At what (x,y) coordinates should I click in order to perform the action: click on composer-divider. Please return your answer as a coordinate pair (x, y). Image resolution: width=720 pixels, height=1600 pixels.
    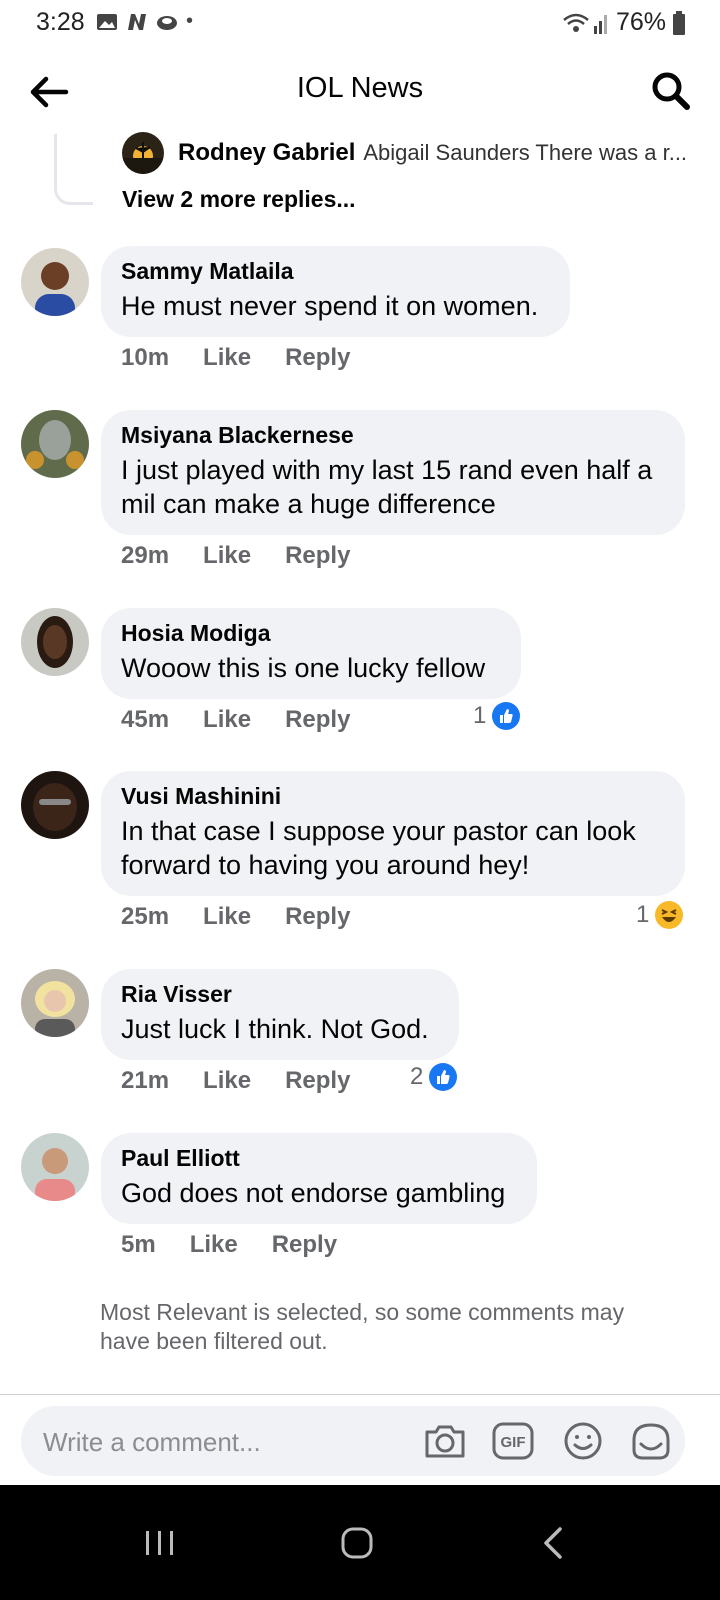
    Looking at the image, I should click on (360, 1394).